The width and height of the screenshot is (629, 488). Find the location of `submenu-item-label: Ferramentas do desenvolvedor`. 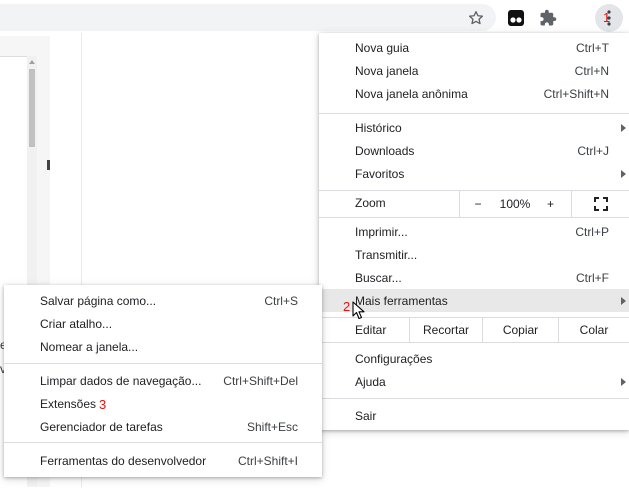

submenu-item-label: Ferramentas do desenvolvedor is located at coordinates (123, 460).